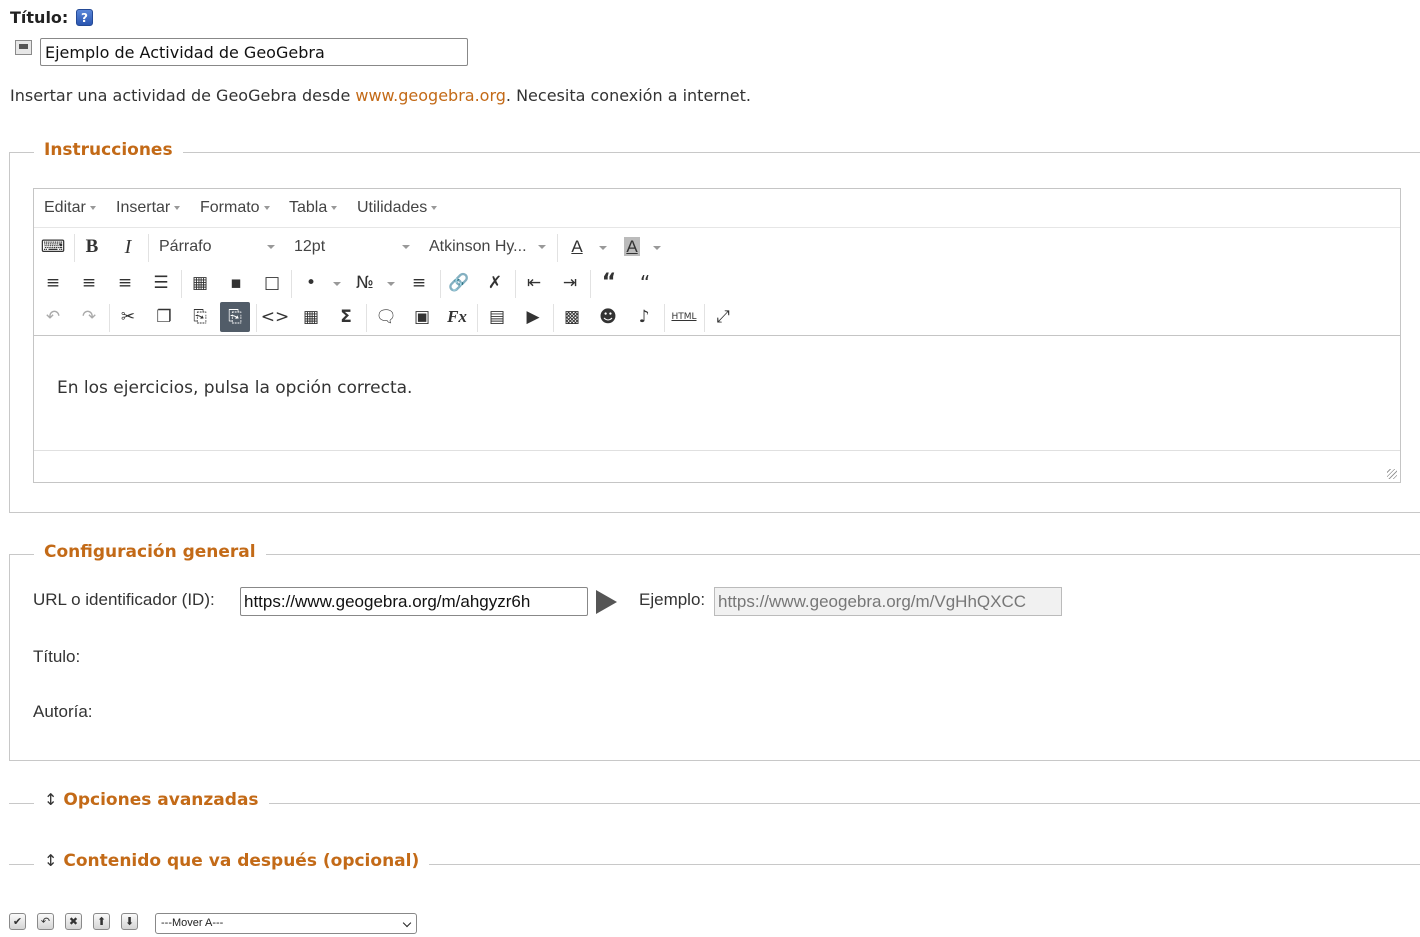 This screenshot has height=937, width=1420. Describe the element at coordinates (577, 247) in the screenshot. I see `text-color-icon: A` at that location.